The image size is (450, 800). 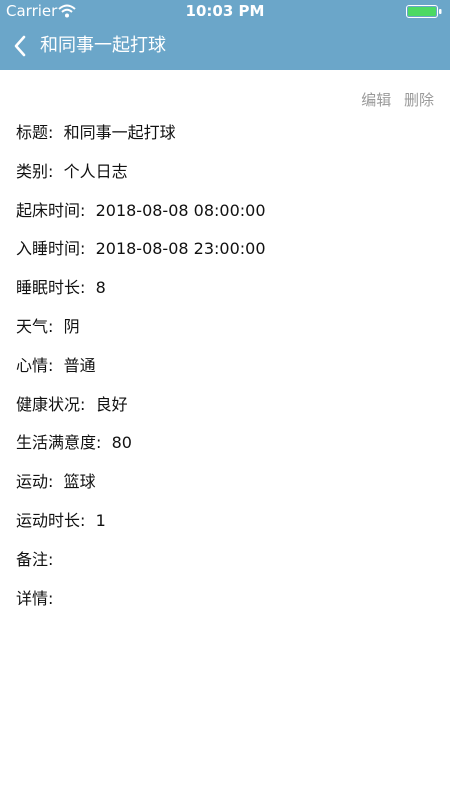 I want to click on field-label: 标题:, so click(x=35, y=132).